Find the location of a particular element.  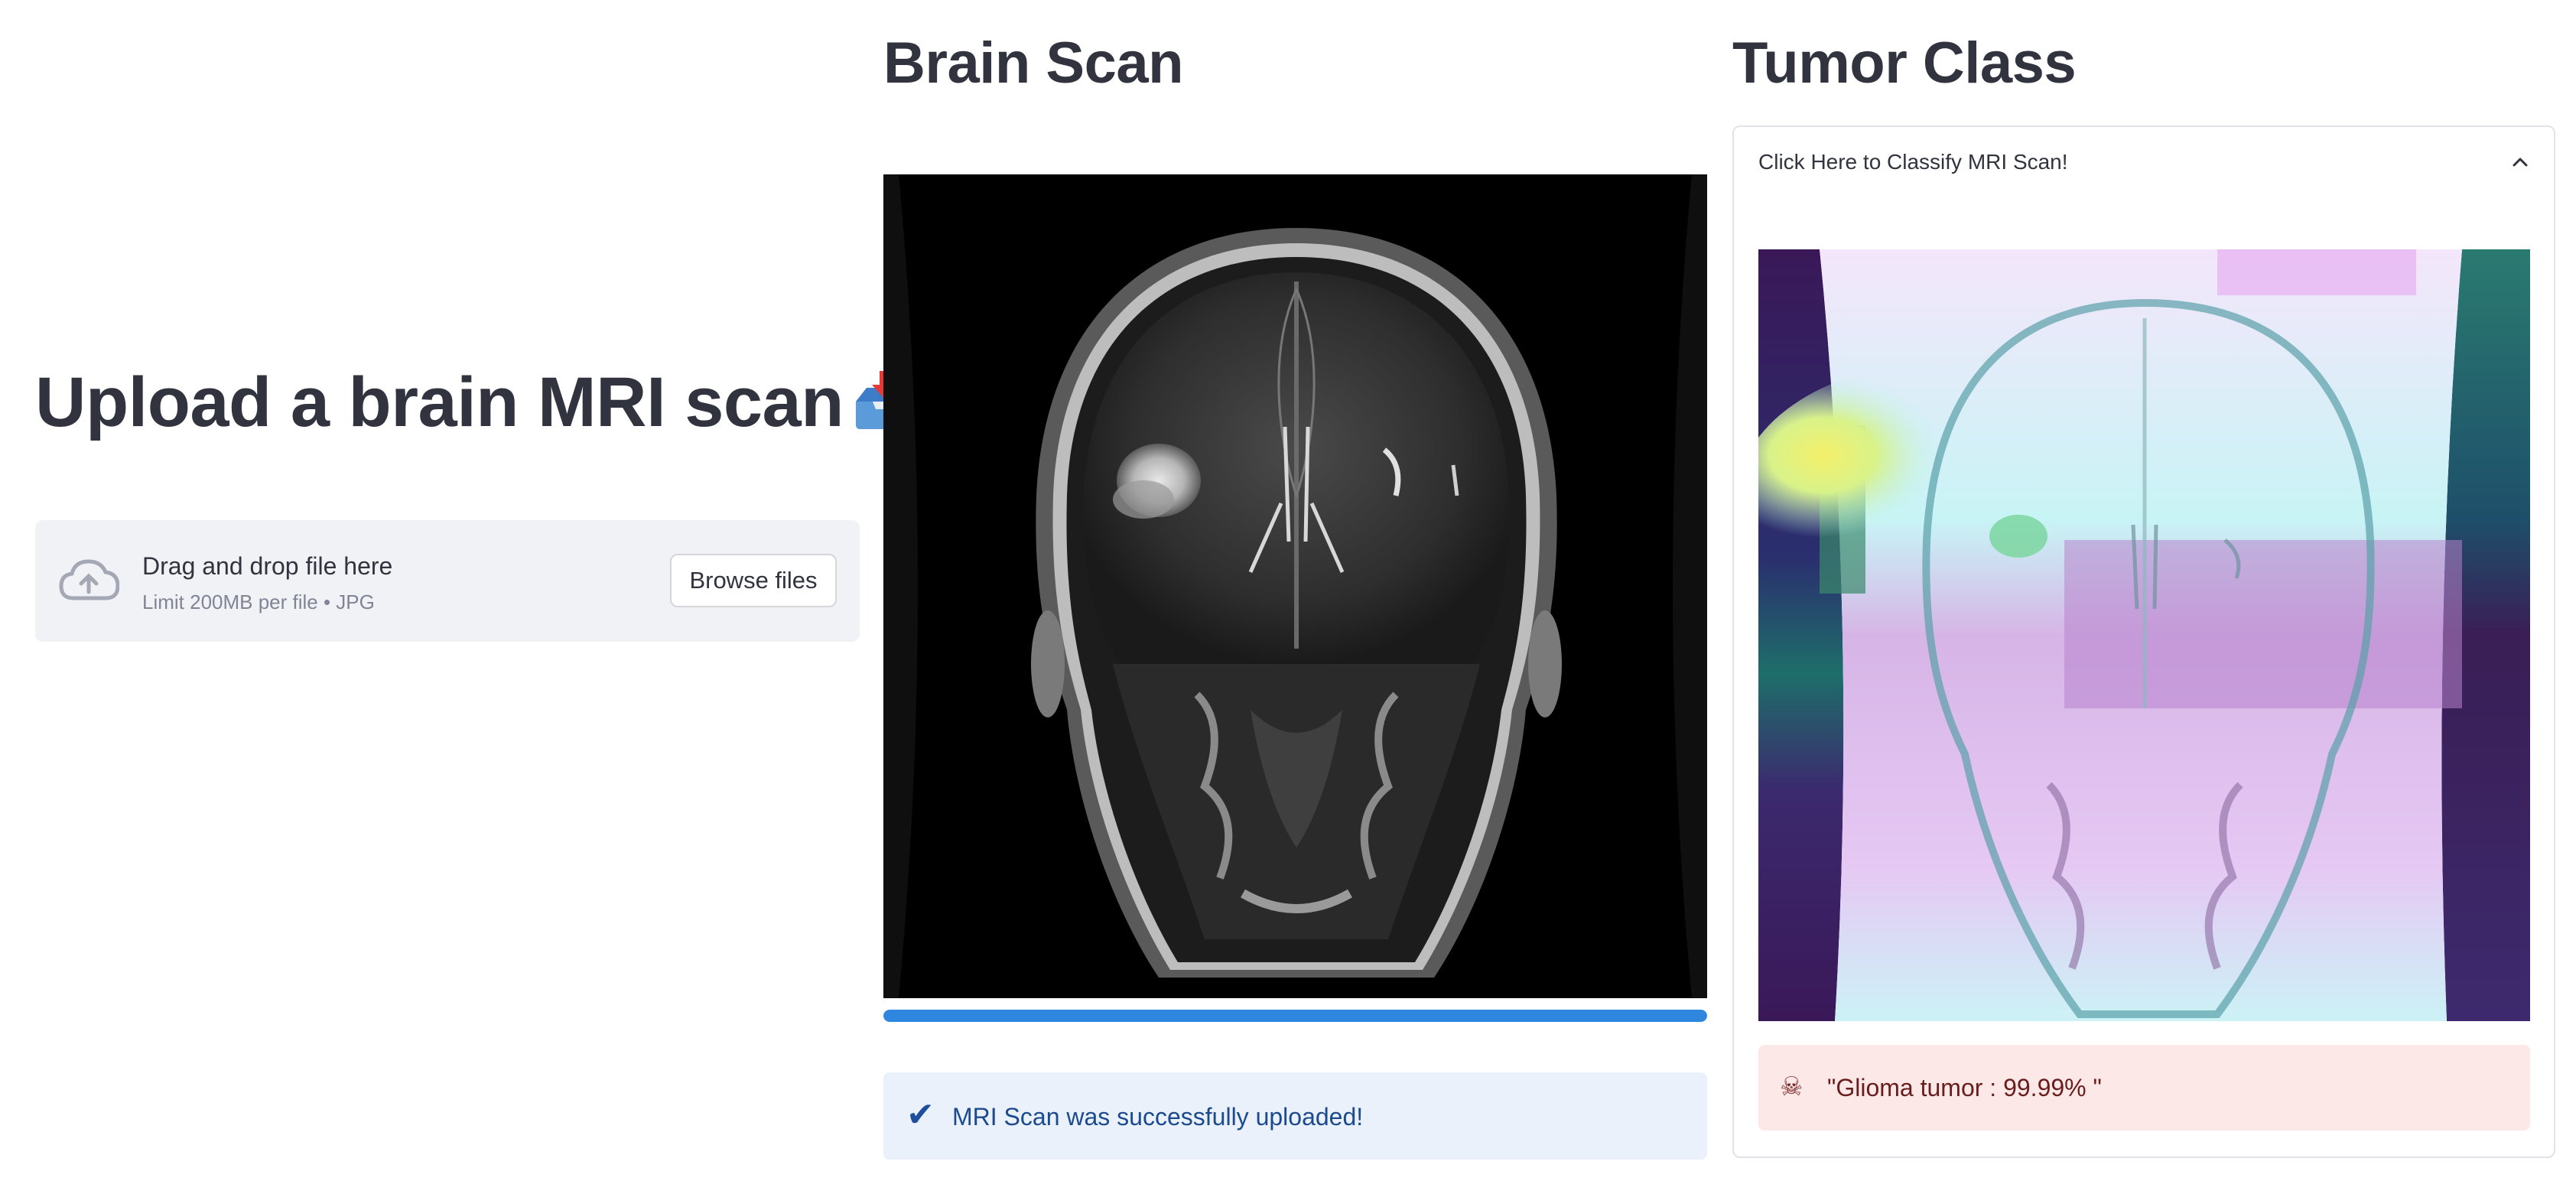

check-icon: ✔ is located at coordinates (920, 1115).